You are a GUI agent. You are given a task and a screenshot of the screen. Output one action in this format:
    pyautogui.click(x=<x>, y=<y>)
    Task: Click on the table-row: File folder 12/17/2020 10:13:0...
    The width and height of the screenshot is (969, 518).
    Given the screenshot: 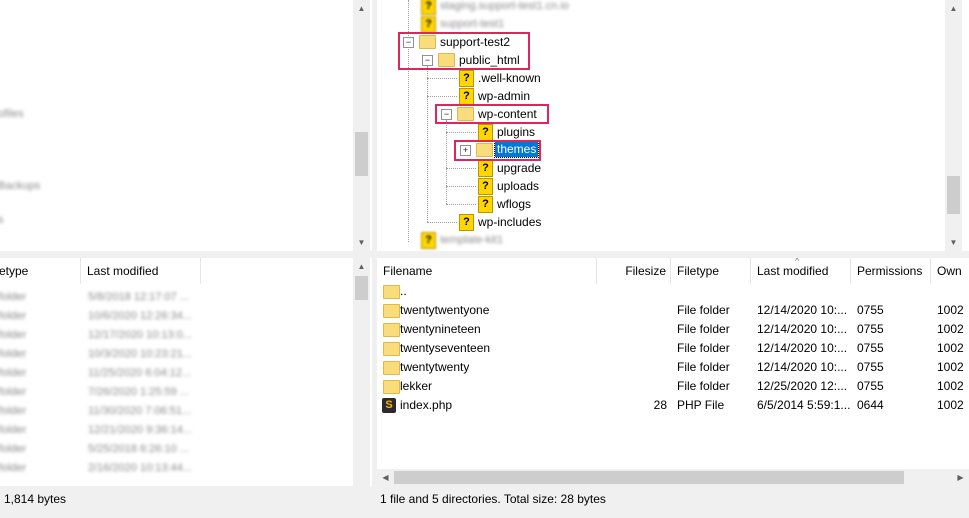 What is the action you would take?
    pyautogui.click(x=175, y=335)
    